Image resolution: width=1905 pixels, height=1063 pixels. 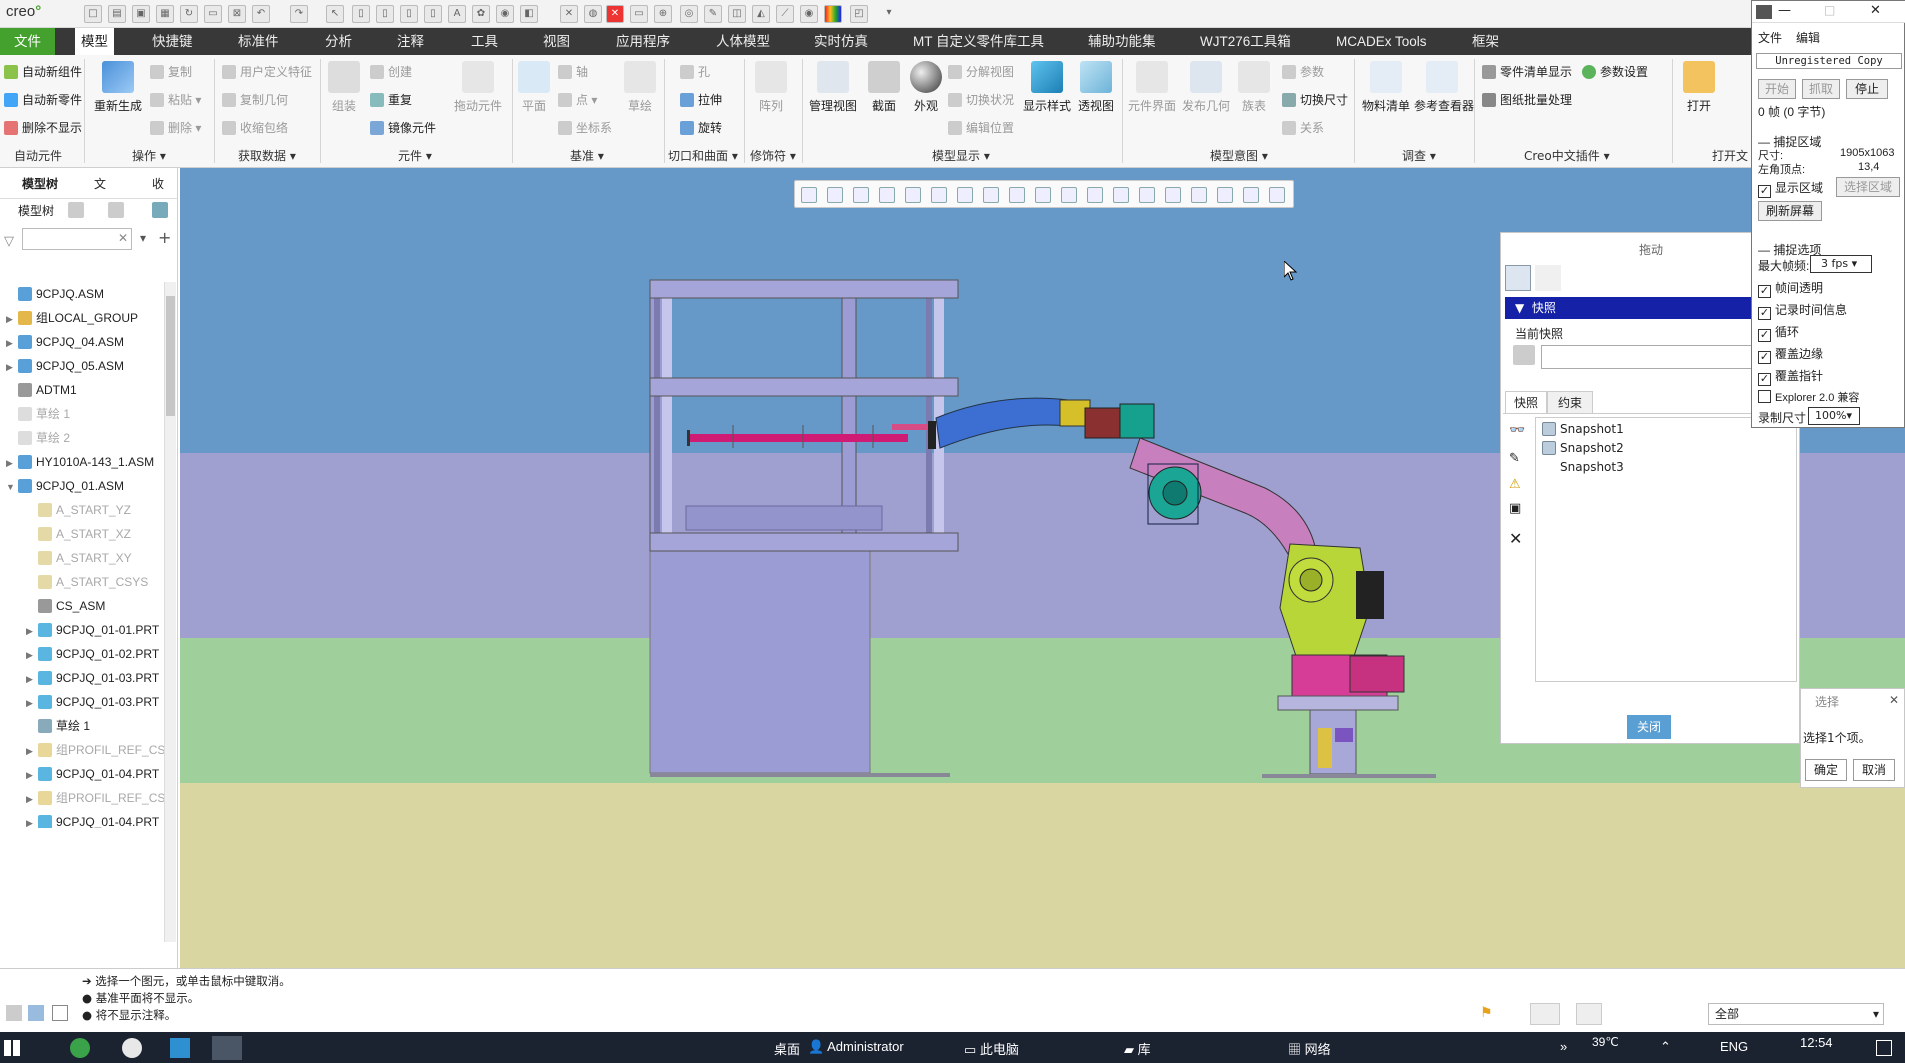 I want to click on batch-drawing-button: 图纸批量处理, so click(x=1527, y=99).